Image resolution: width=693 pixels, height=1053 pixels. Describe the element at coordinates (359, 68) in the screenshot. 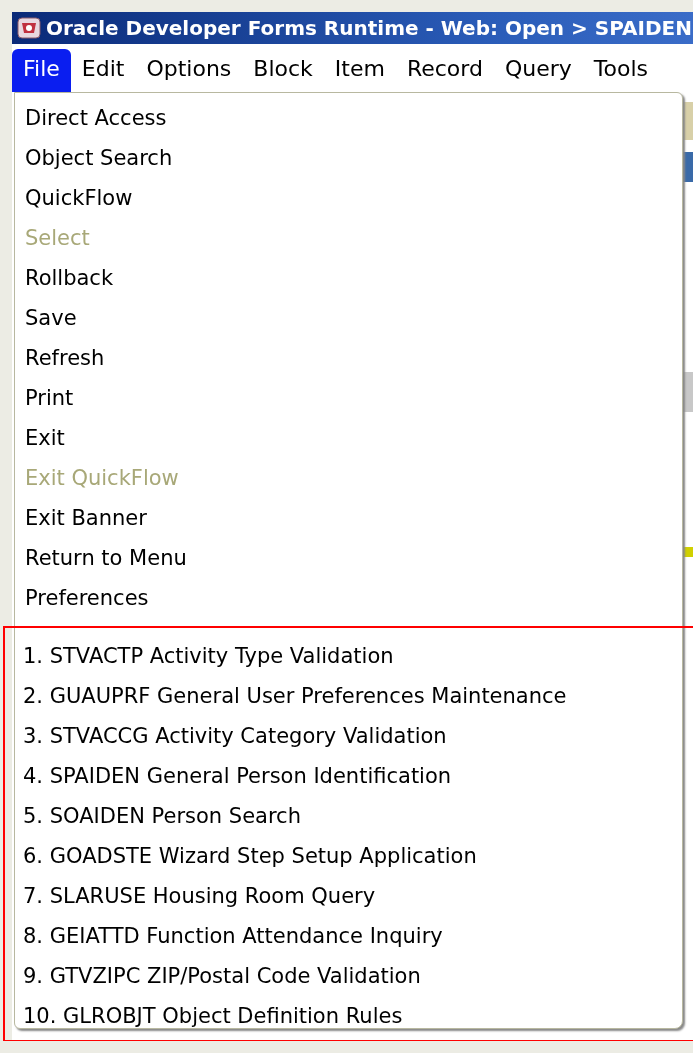

I see `menu-item: Item` at that location.